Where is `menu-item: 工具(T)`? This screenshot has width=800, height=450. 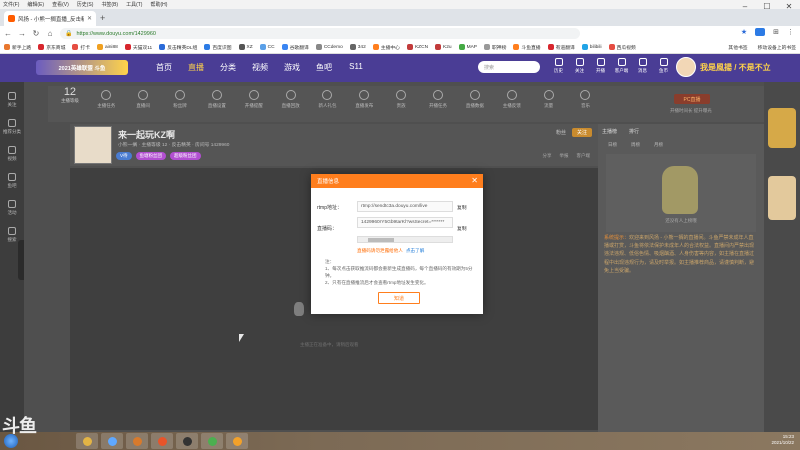
menu-item: 工具(T) is located at coordinates (134, 4).